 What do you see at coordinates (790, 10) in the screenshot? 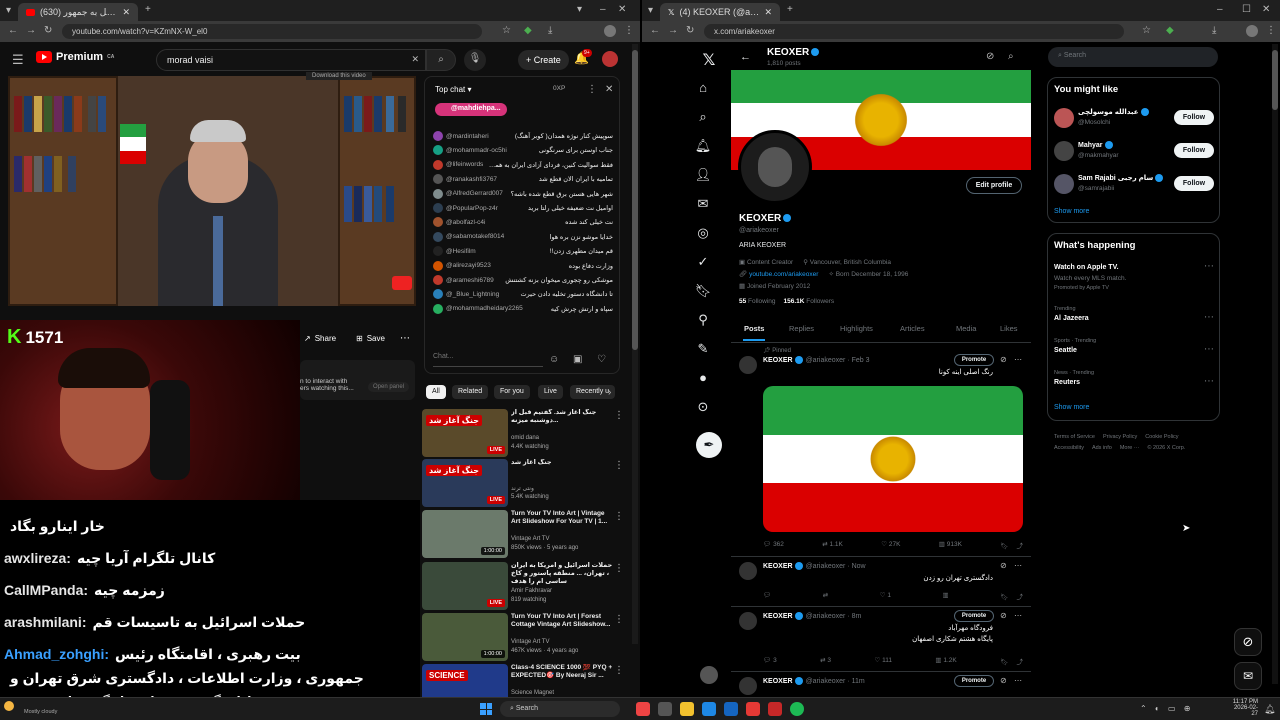
I see `new-tab-icon: +` at bounding box center [790, 10].